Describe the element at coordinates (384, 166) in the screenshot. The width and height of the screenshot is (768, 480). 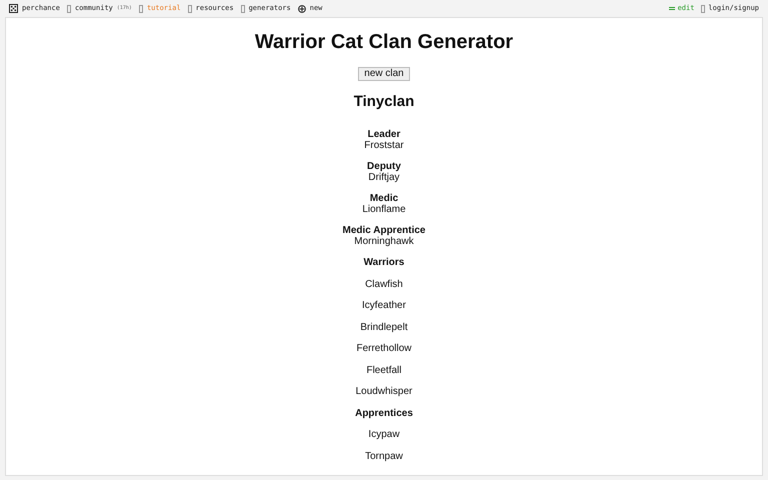
I see `role-heading: Deputy` at that location.